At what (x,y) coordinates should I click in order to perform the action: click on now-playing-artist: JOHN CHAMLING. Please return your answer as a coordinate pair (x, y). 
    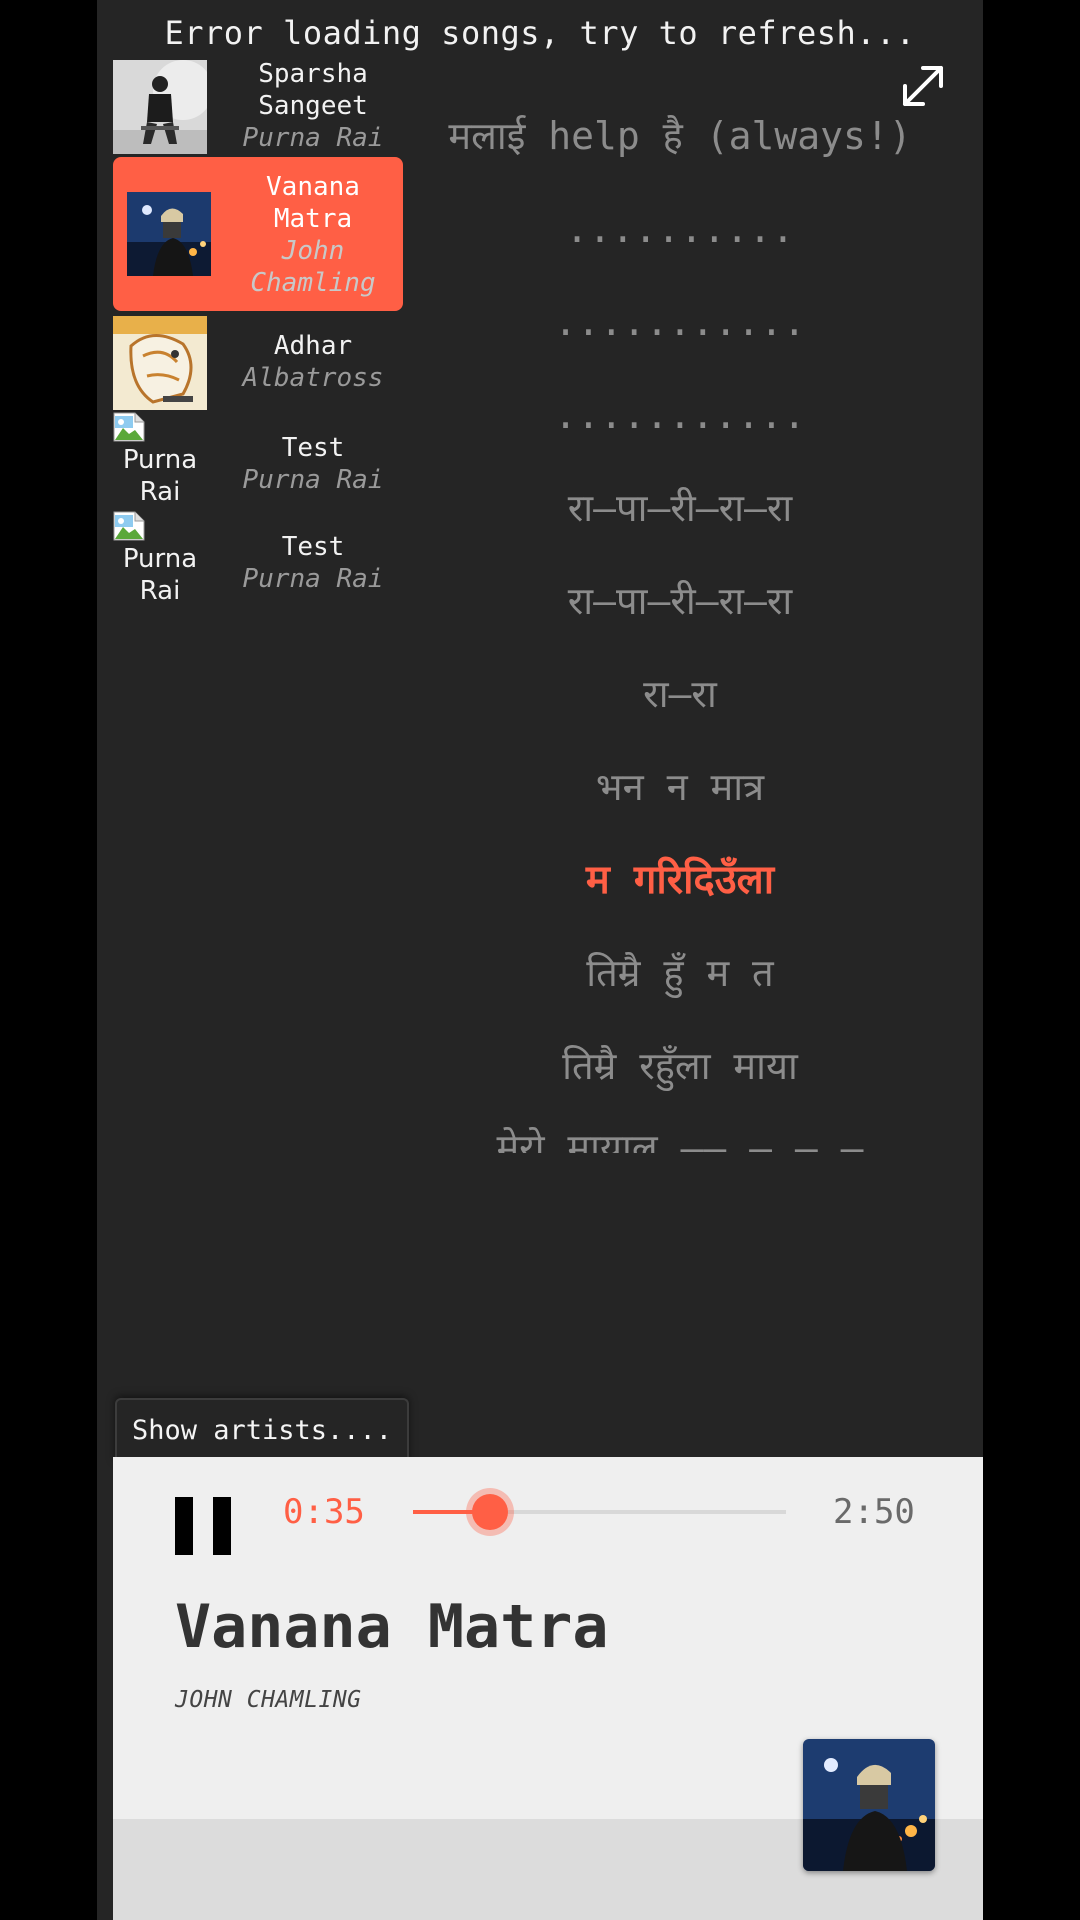
    Looking at the image, I should click on (268, 1700).